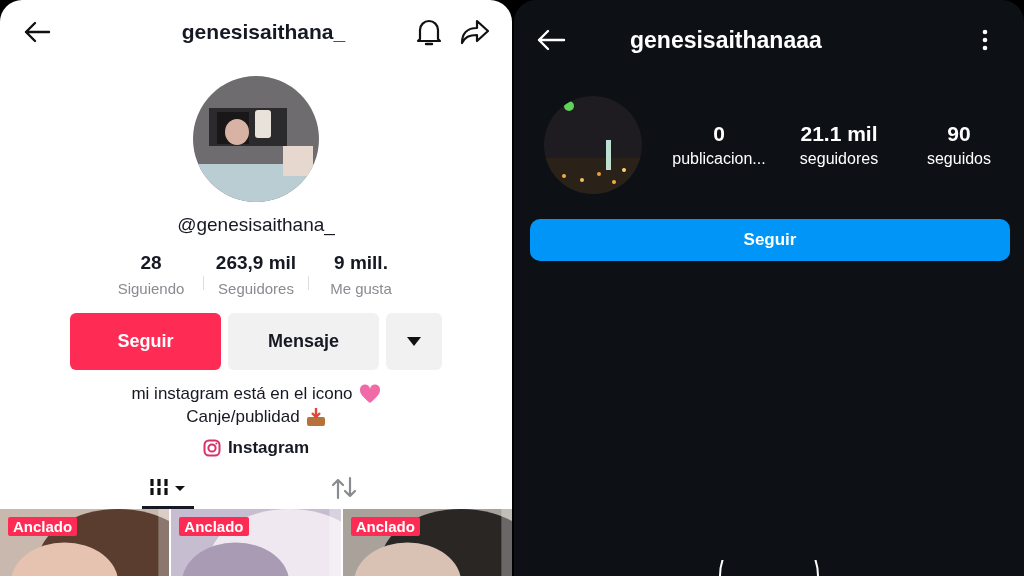 This screenshot has height=576, width=1024. What do you see at coordinates (959, 134) in the screenshot?
I see `stat-value: 90` at bounding box center [959, 134].